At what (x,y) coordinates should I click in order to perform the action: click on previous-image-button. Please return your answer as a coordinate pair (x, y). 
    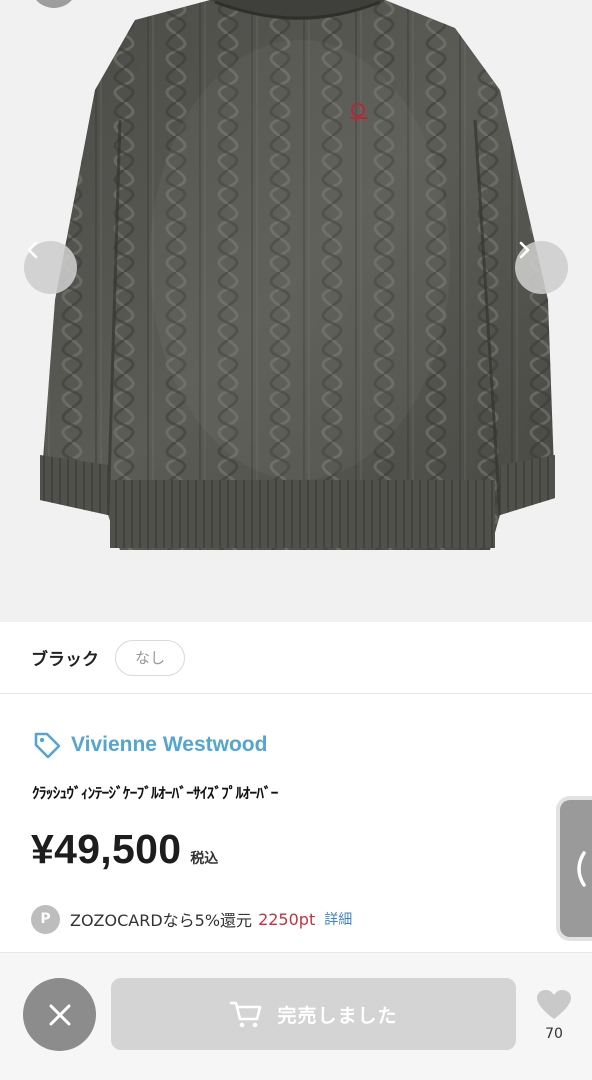
    Looking at the image, I should click on (50, 267).